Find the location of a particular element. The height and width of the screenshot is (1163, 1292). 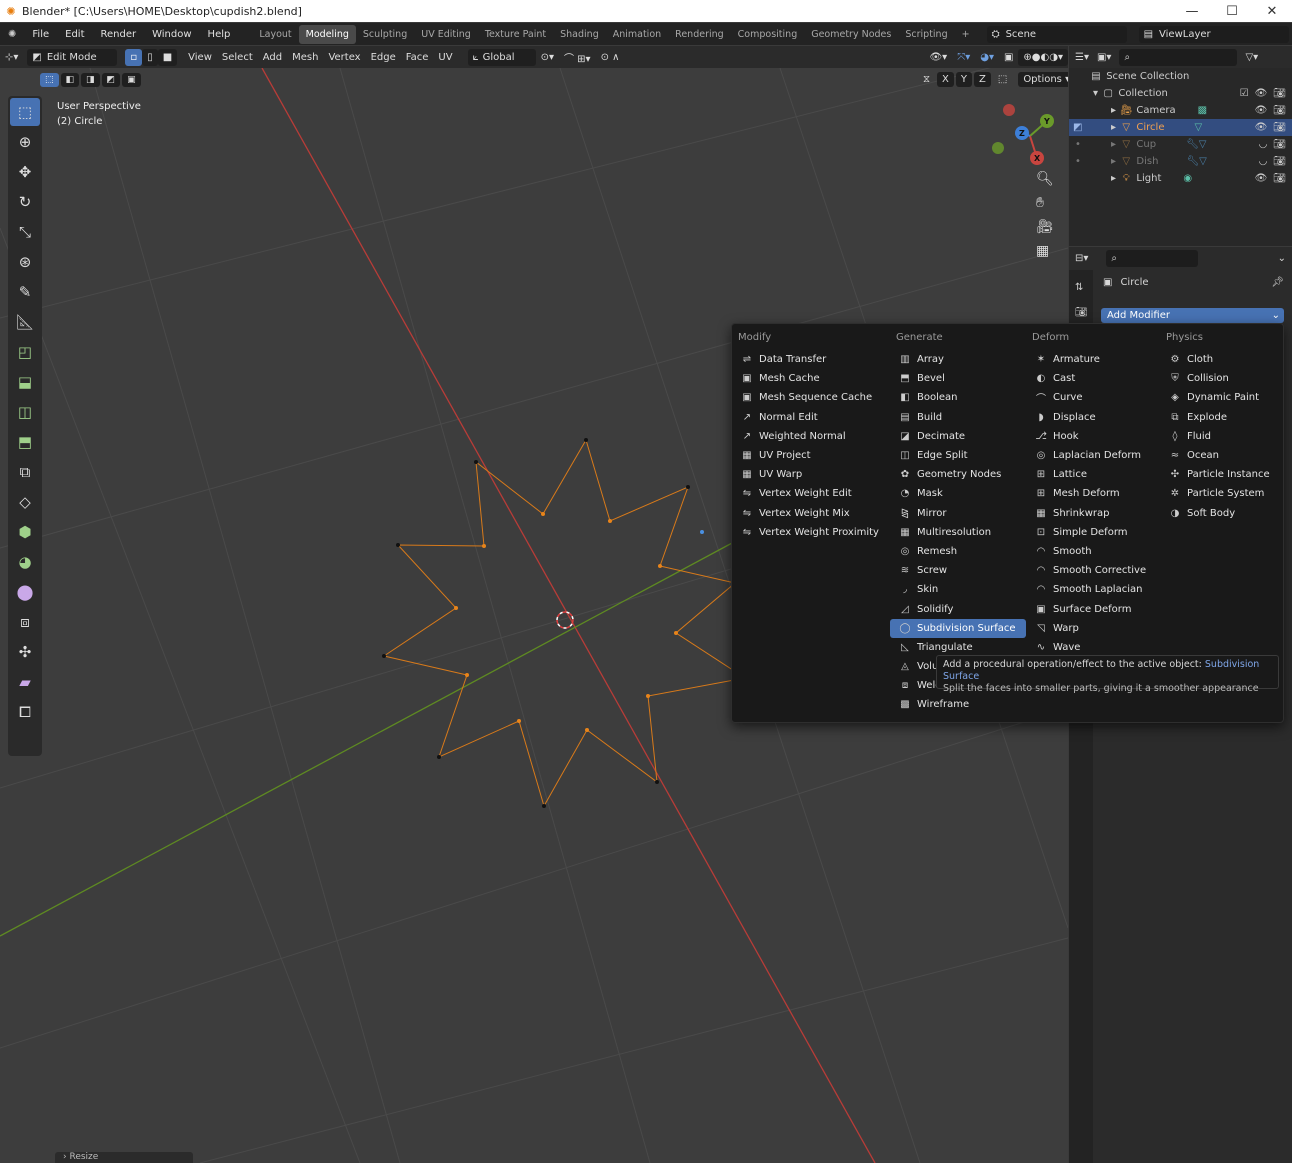

menu-item-remesh: ◎ Remesh is located at coordinates (958, 551).